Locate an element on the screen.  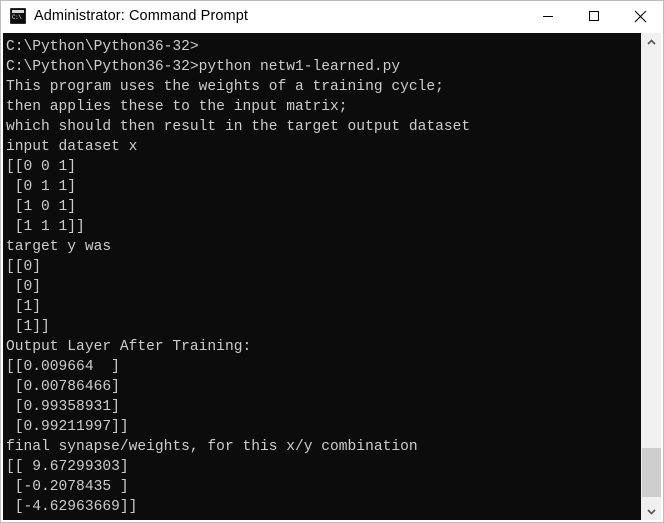
console-line: [0.99358931] is located at coordinates (63, 407).